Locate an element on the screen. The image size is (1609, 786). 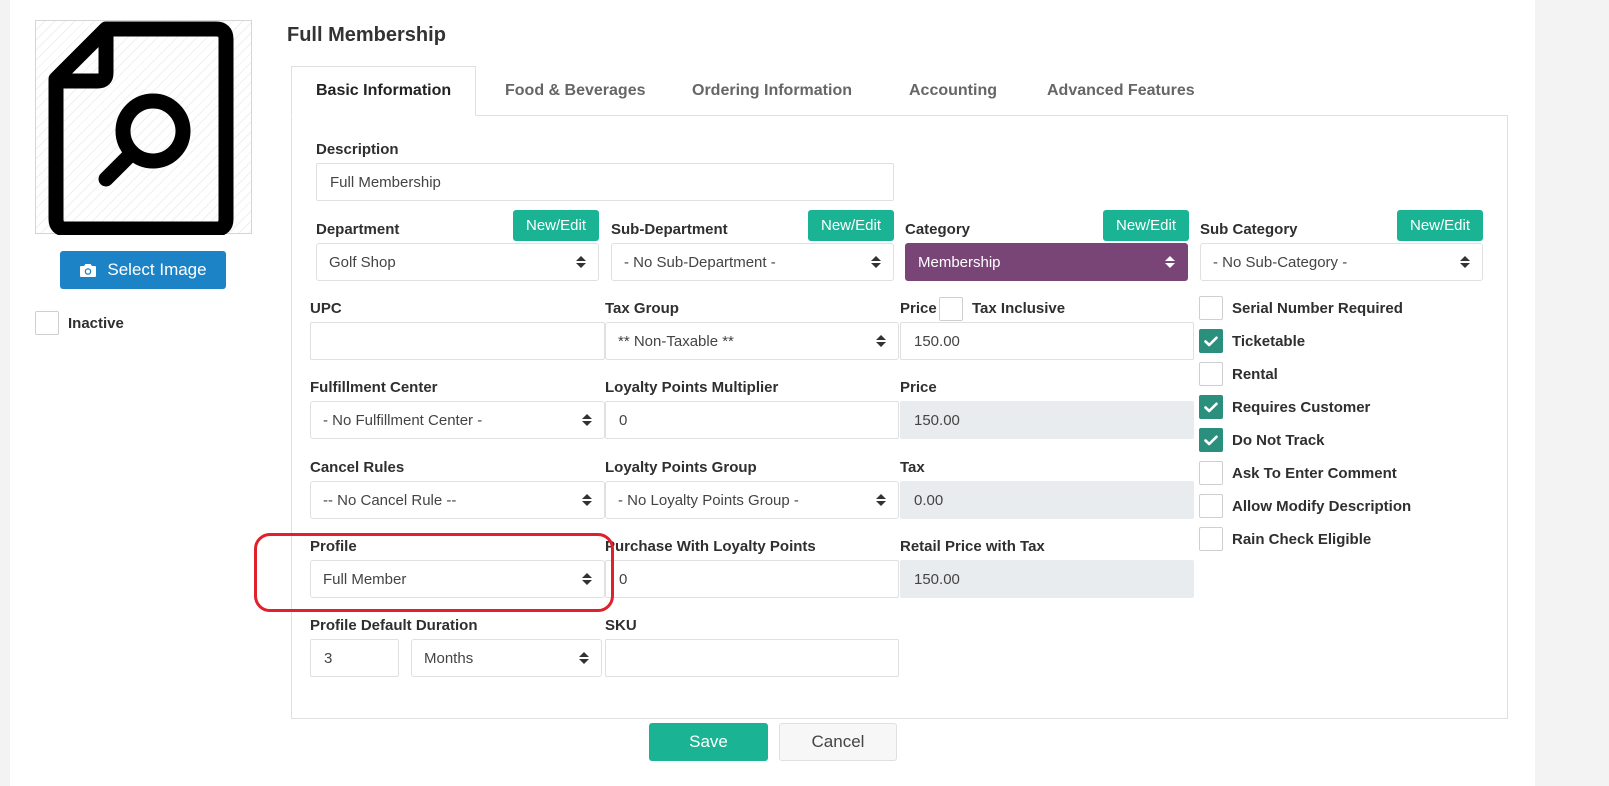
tab-label: Ordering Information is located at coordinates (772, 90).